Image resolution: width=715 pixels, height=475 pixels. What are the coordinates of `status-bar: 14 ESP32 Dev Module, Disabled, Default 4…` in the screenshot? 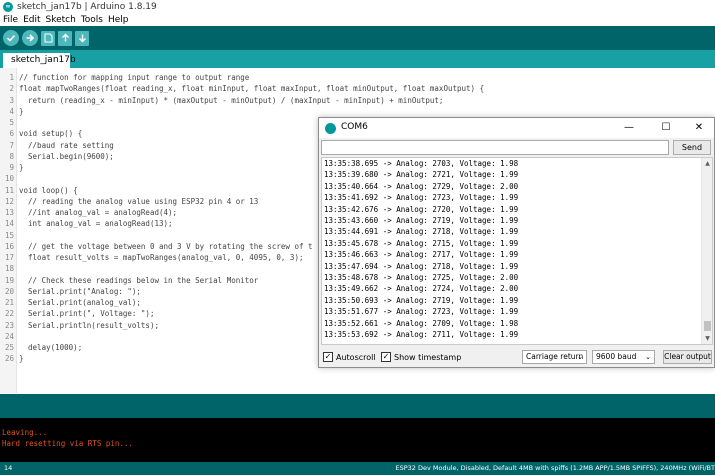 It's located at (357, 468).